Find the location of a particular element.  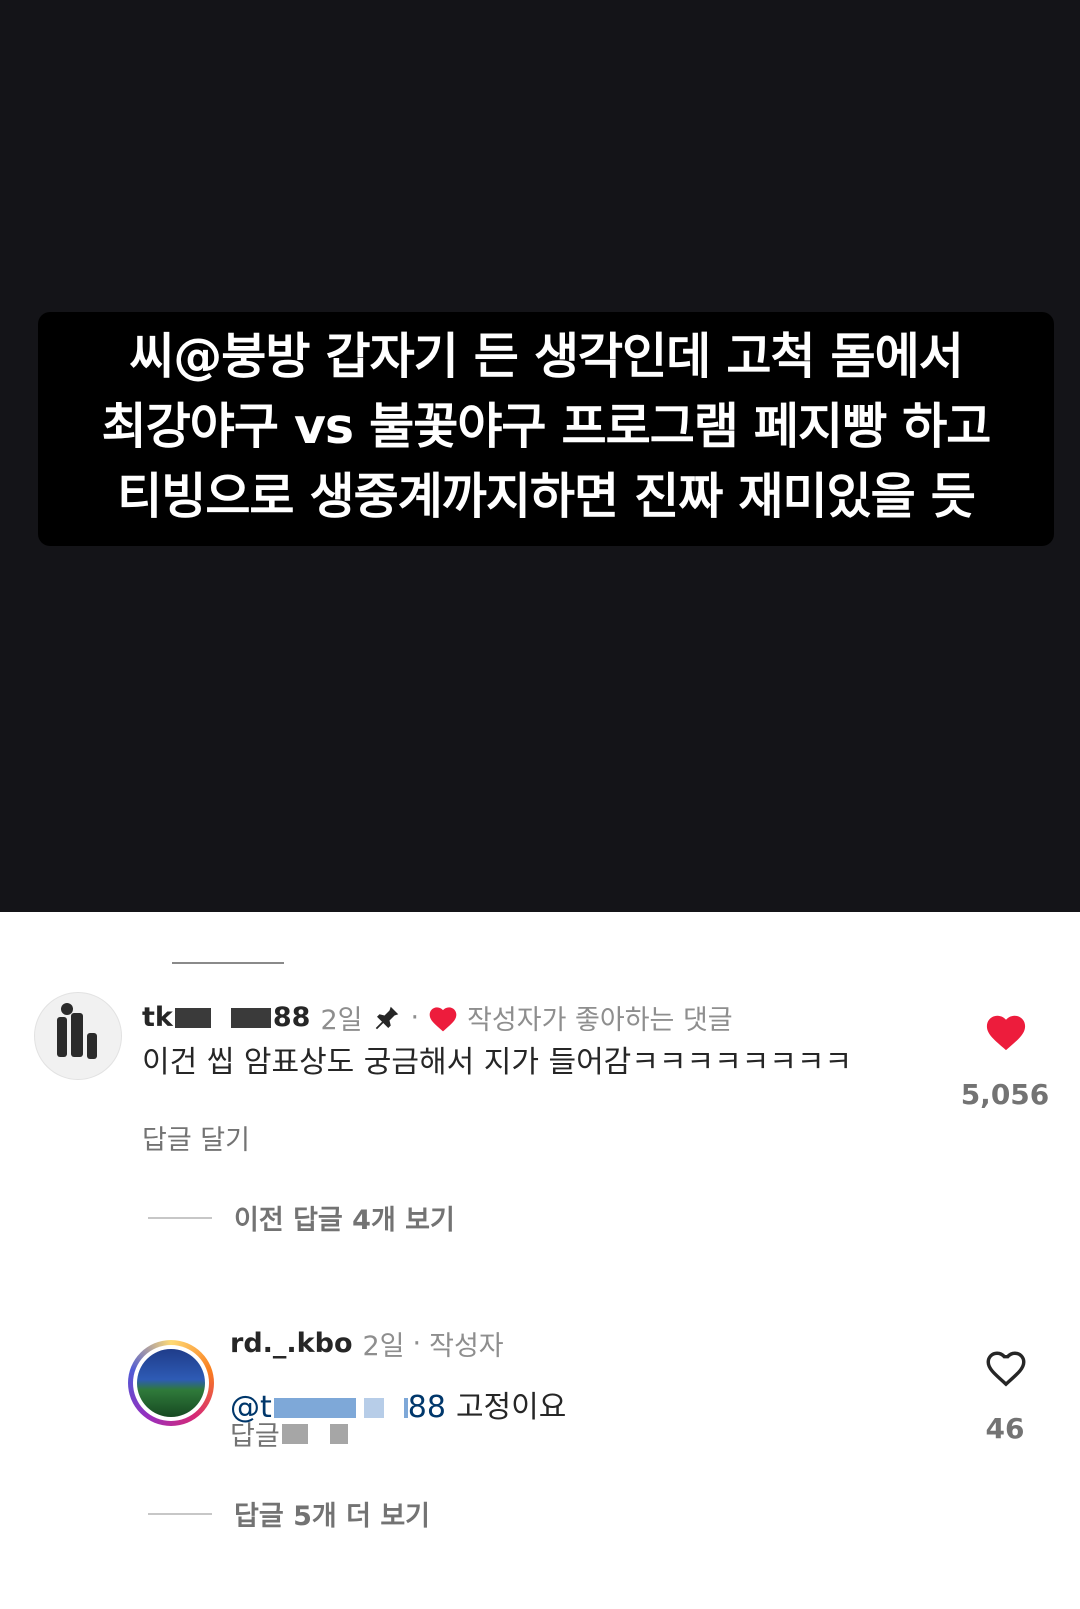

comment-username-suffix: 88 is located at coordinates (292, 1017).